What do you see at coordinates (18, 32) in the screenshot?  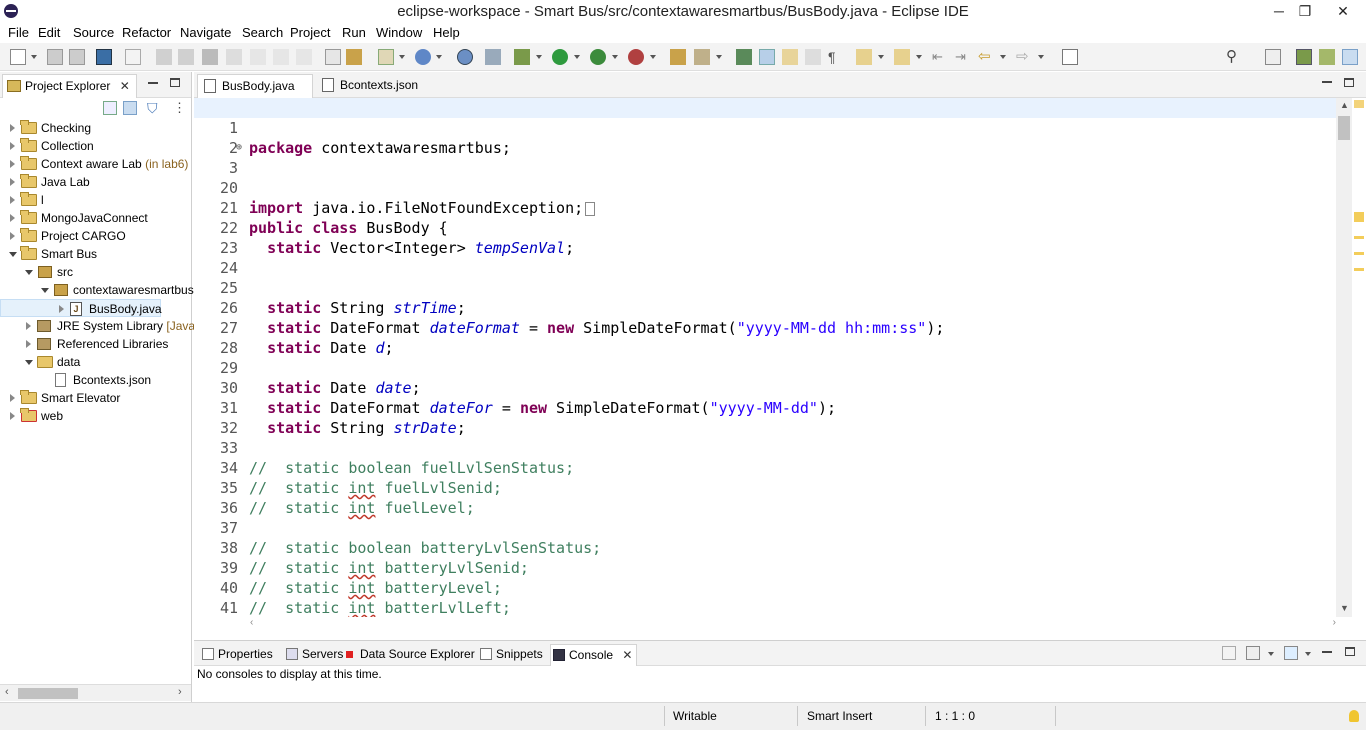 I see `menu-file: File` at bounding box center [18, 32].